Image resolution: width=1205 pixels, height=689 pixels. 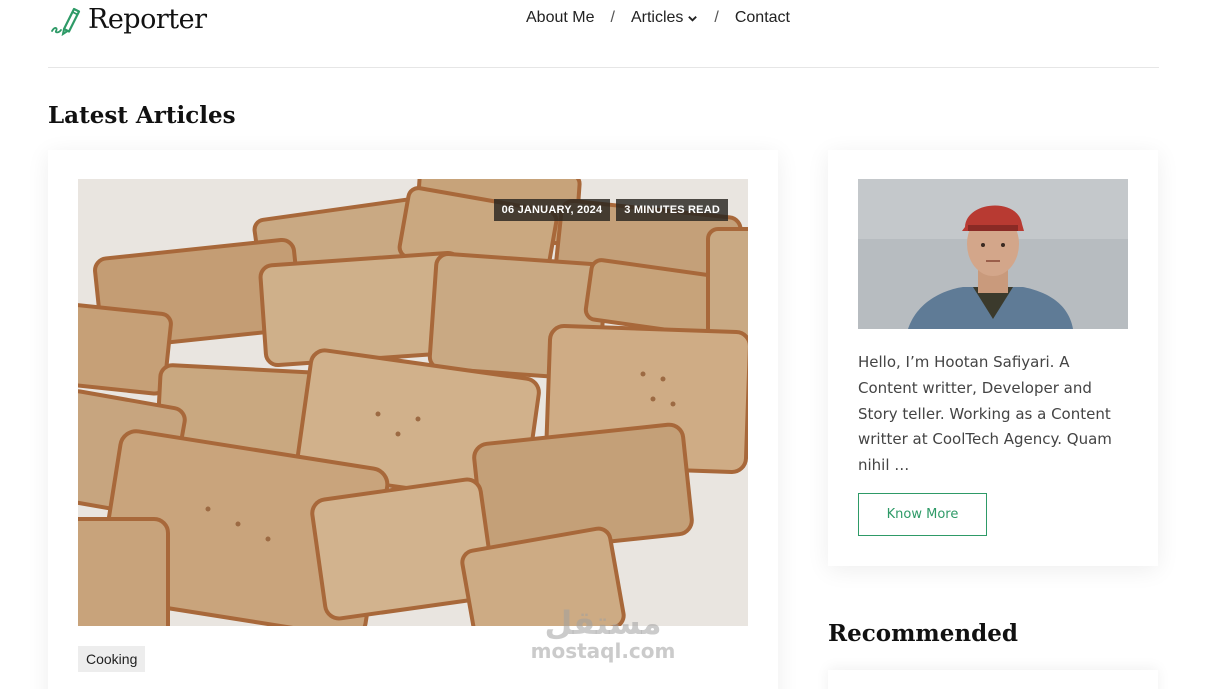 What do you see at coordinates (560, 18) in the screenshot?
I see `nav-about-me: About Me` at bounding box center [560, 18].